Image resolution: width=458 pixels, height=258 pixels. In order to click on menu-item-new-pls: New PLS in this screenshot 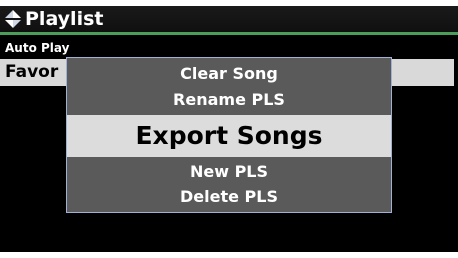, I will do `click(229, 171)`.